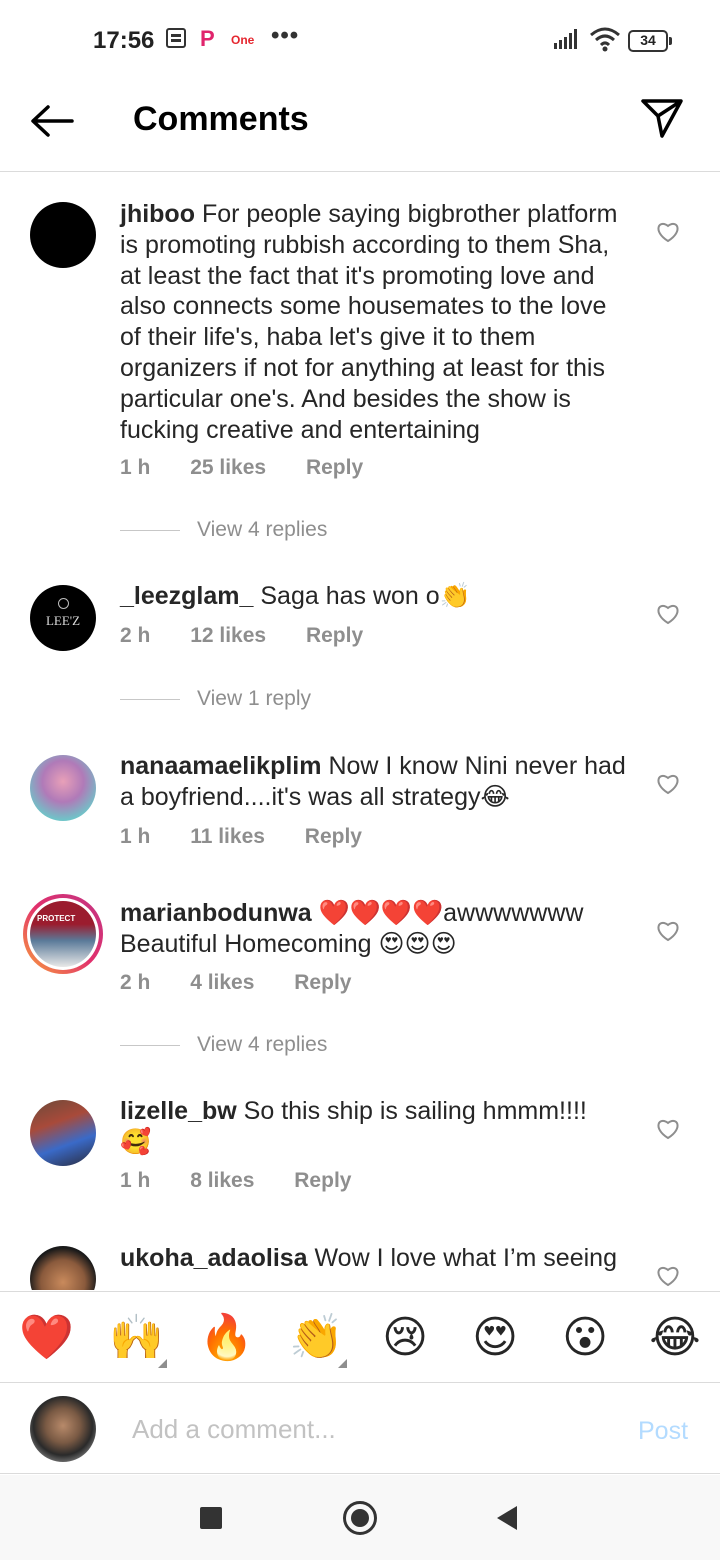 Image resolution: width=720 pixels, height=1560 pixels. I want to click on comment-username: lizelle_bw, so click(178, 1111).